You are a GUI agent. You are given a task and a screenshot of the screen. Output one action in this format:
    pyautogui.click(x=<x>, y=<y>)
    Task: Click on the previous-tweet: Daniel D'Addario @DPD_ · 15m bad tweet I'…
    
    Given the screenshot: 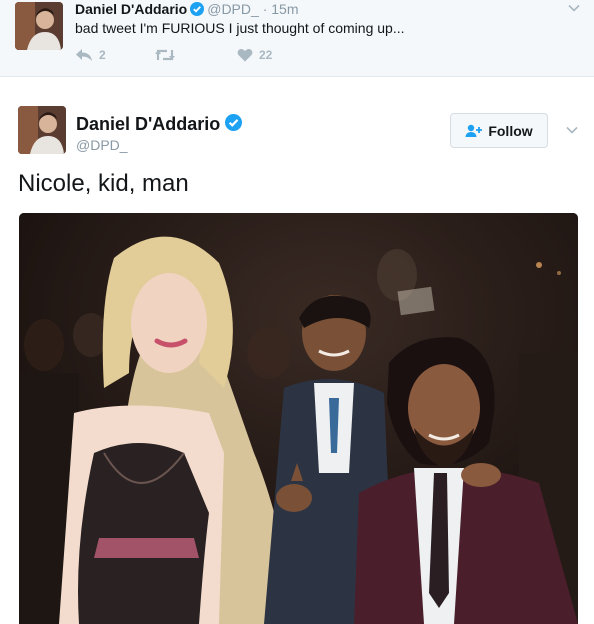 What is the action you would take?
    pyautogui.click(x=297, y=38)
    